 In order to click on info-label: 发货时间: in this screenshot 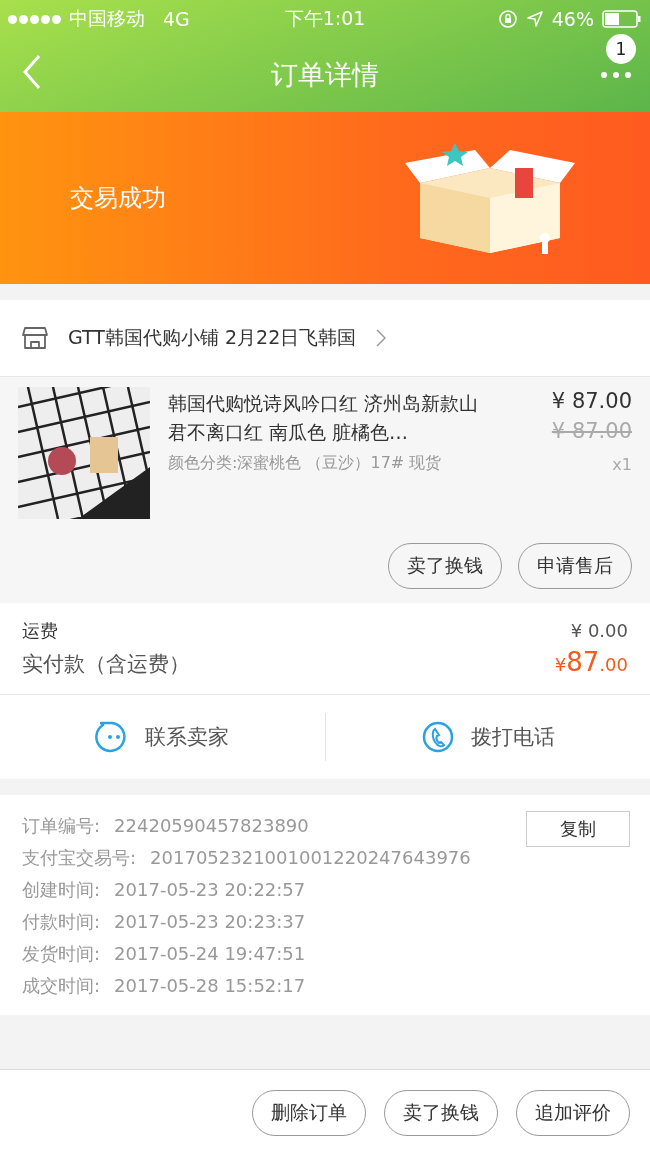, I will do `click(61, 954)`.